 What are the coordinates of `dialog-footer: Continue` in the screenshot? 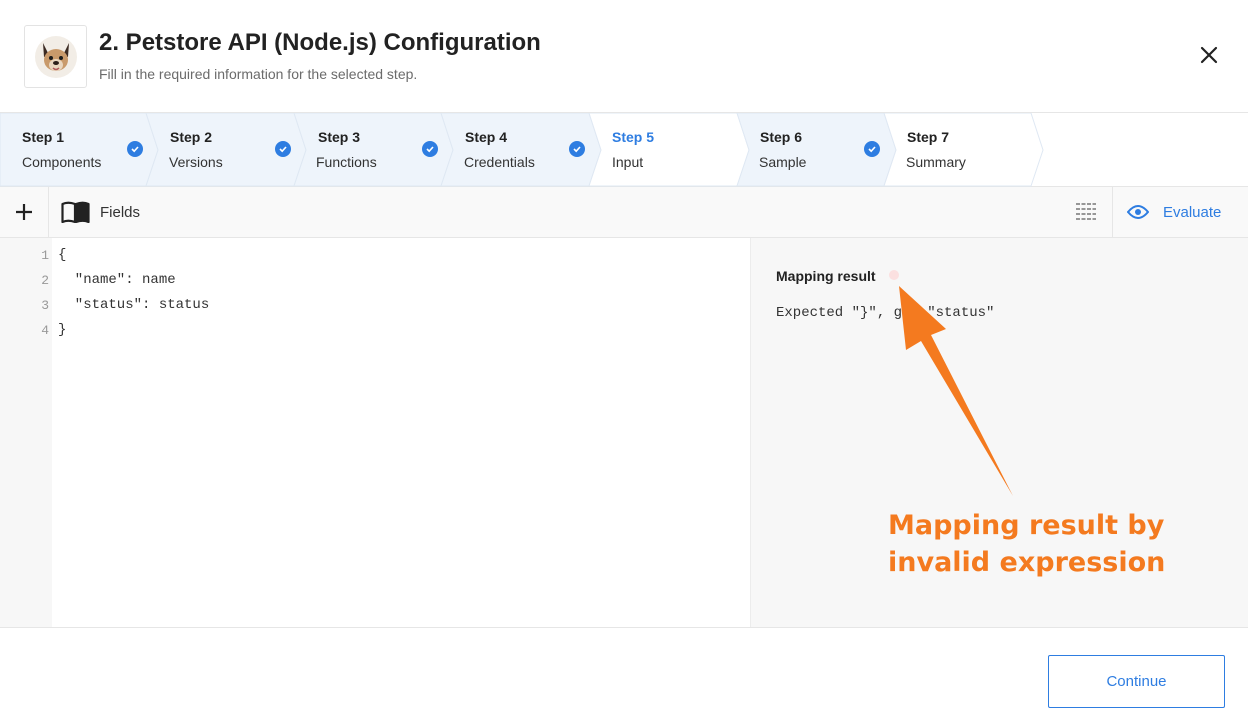 It's located at (624, 674).